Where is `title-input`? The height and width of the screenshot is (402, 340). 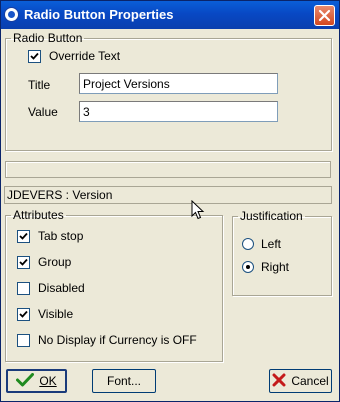 title-input is located at coordinates (178, 83).